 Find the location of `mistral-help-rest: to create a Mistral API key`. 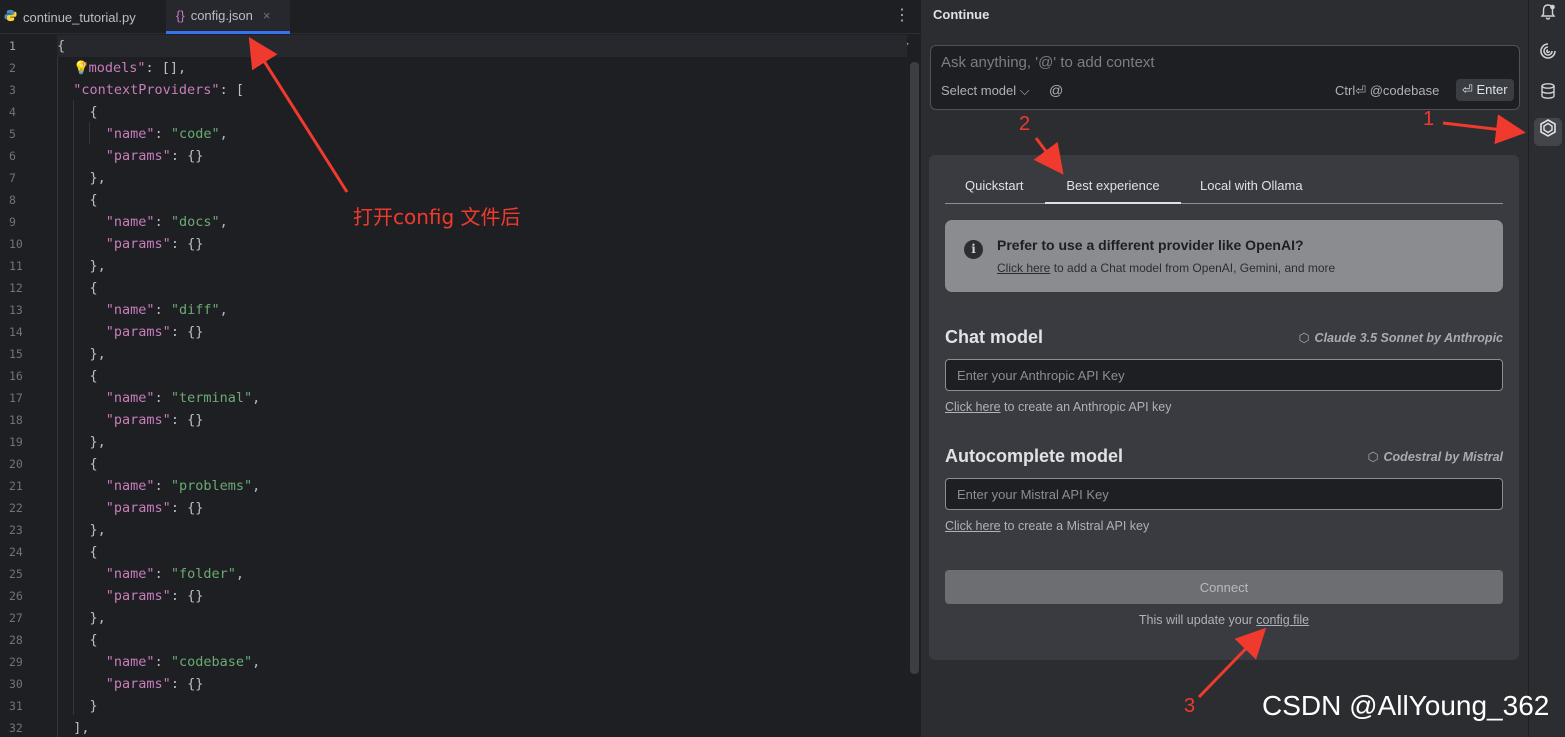

mistral-help-rest: to create a Mistral API key is located at coordinates (1075, 526).